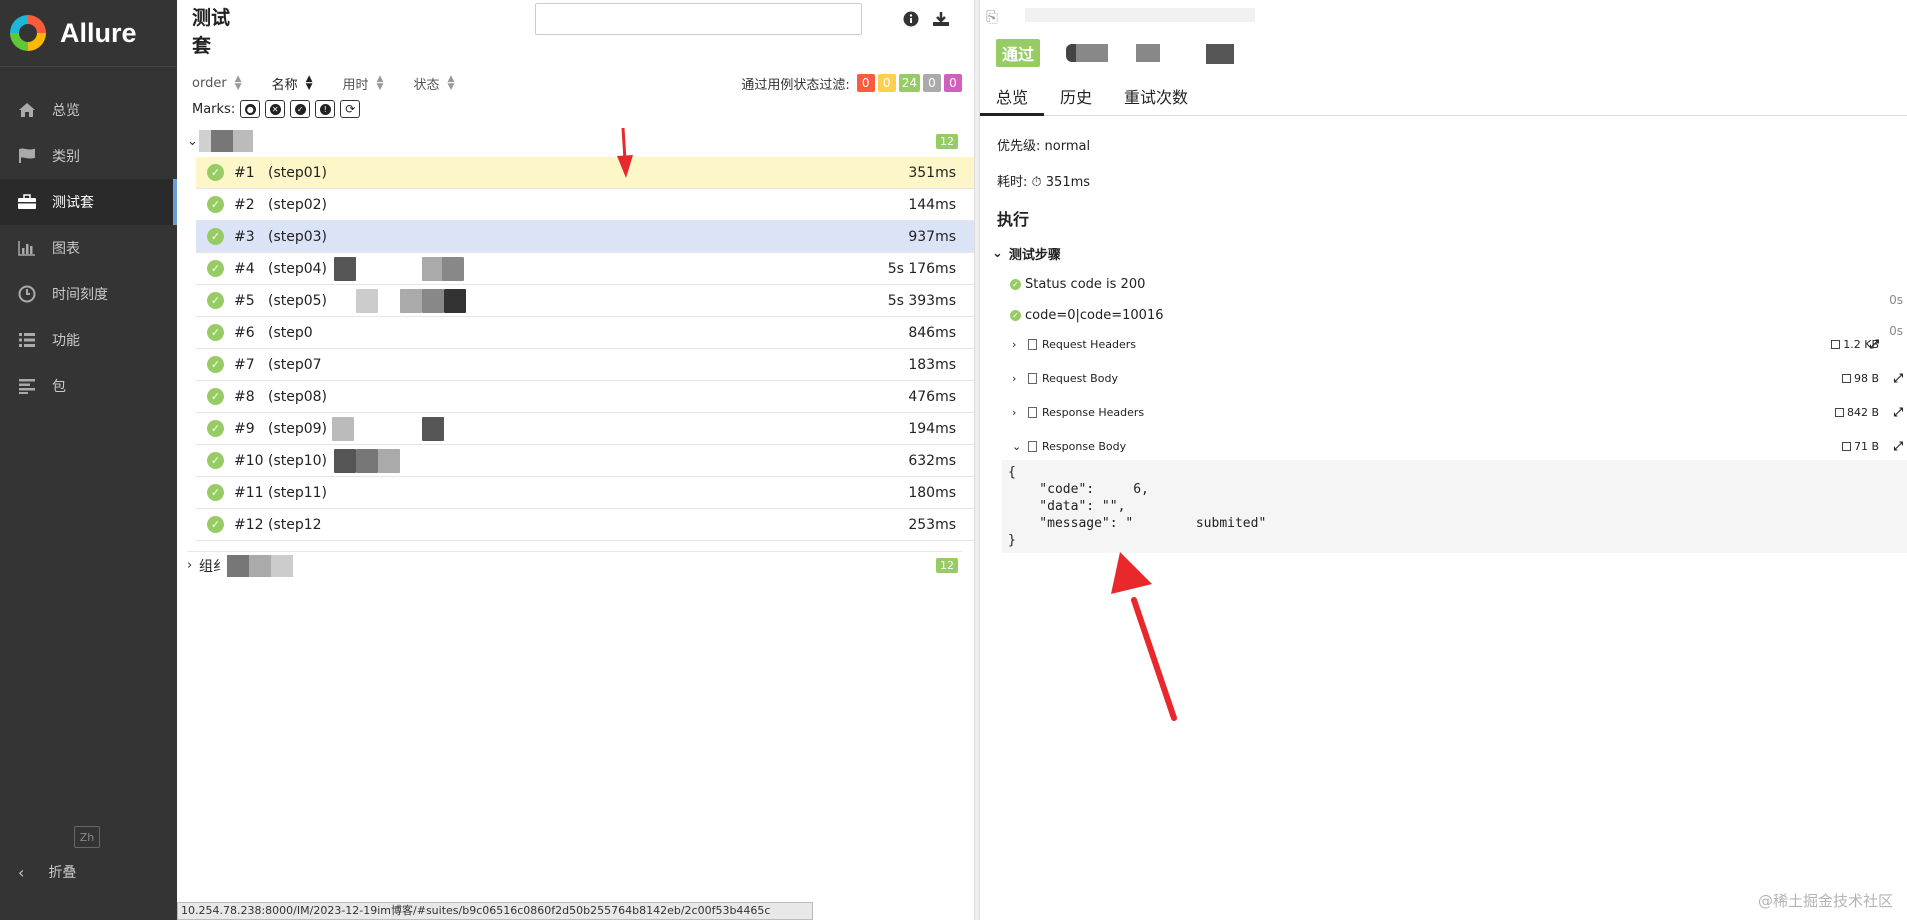  Describe the element at coordinates (350, 109) in the screenshot. I see `mark-retries: ⟳` at that location.